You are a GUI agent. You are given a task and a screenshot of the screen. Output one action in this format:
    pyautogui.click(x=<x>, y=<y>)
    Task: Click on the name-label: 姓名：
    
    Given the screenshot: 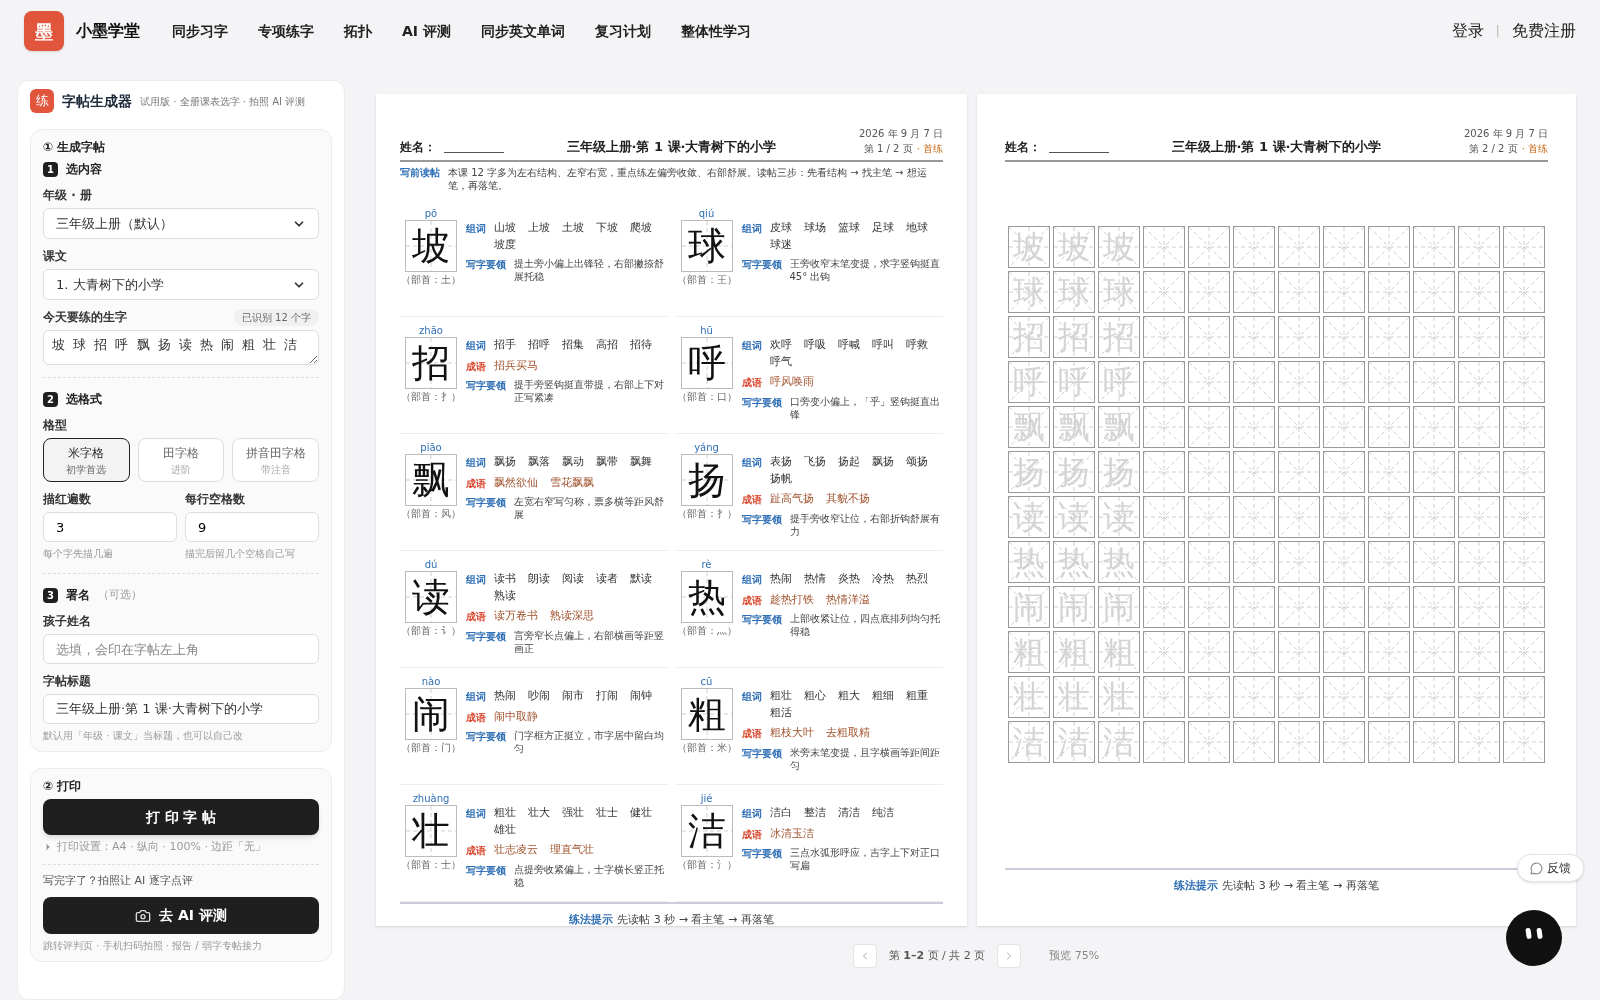 What is the action you would take?
    pyautogui.click(x=1023, y=147)
    